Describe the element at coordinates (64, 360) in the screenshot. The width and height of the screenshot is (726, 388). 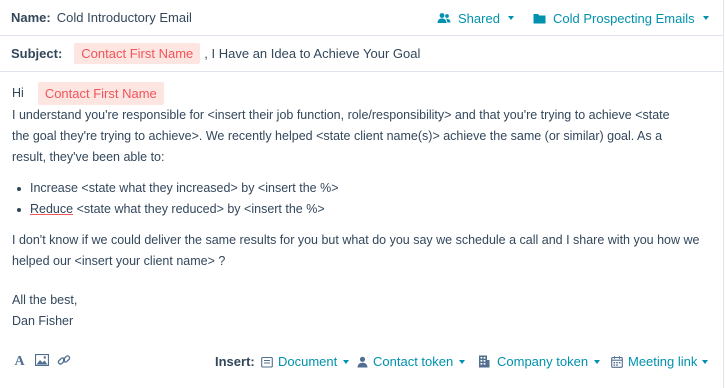
I see `link-icon` at that location.